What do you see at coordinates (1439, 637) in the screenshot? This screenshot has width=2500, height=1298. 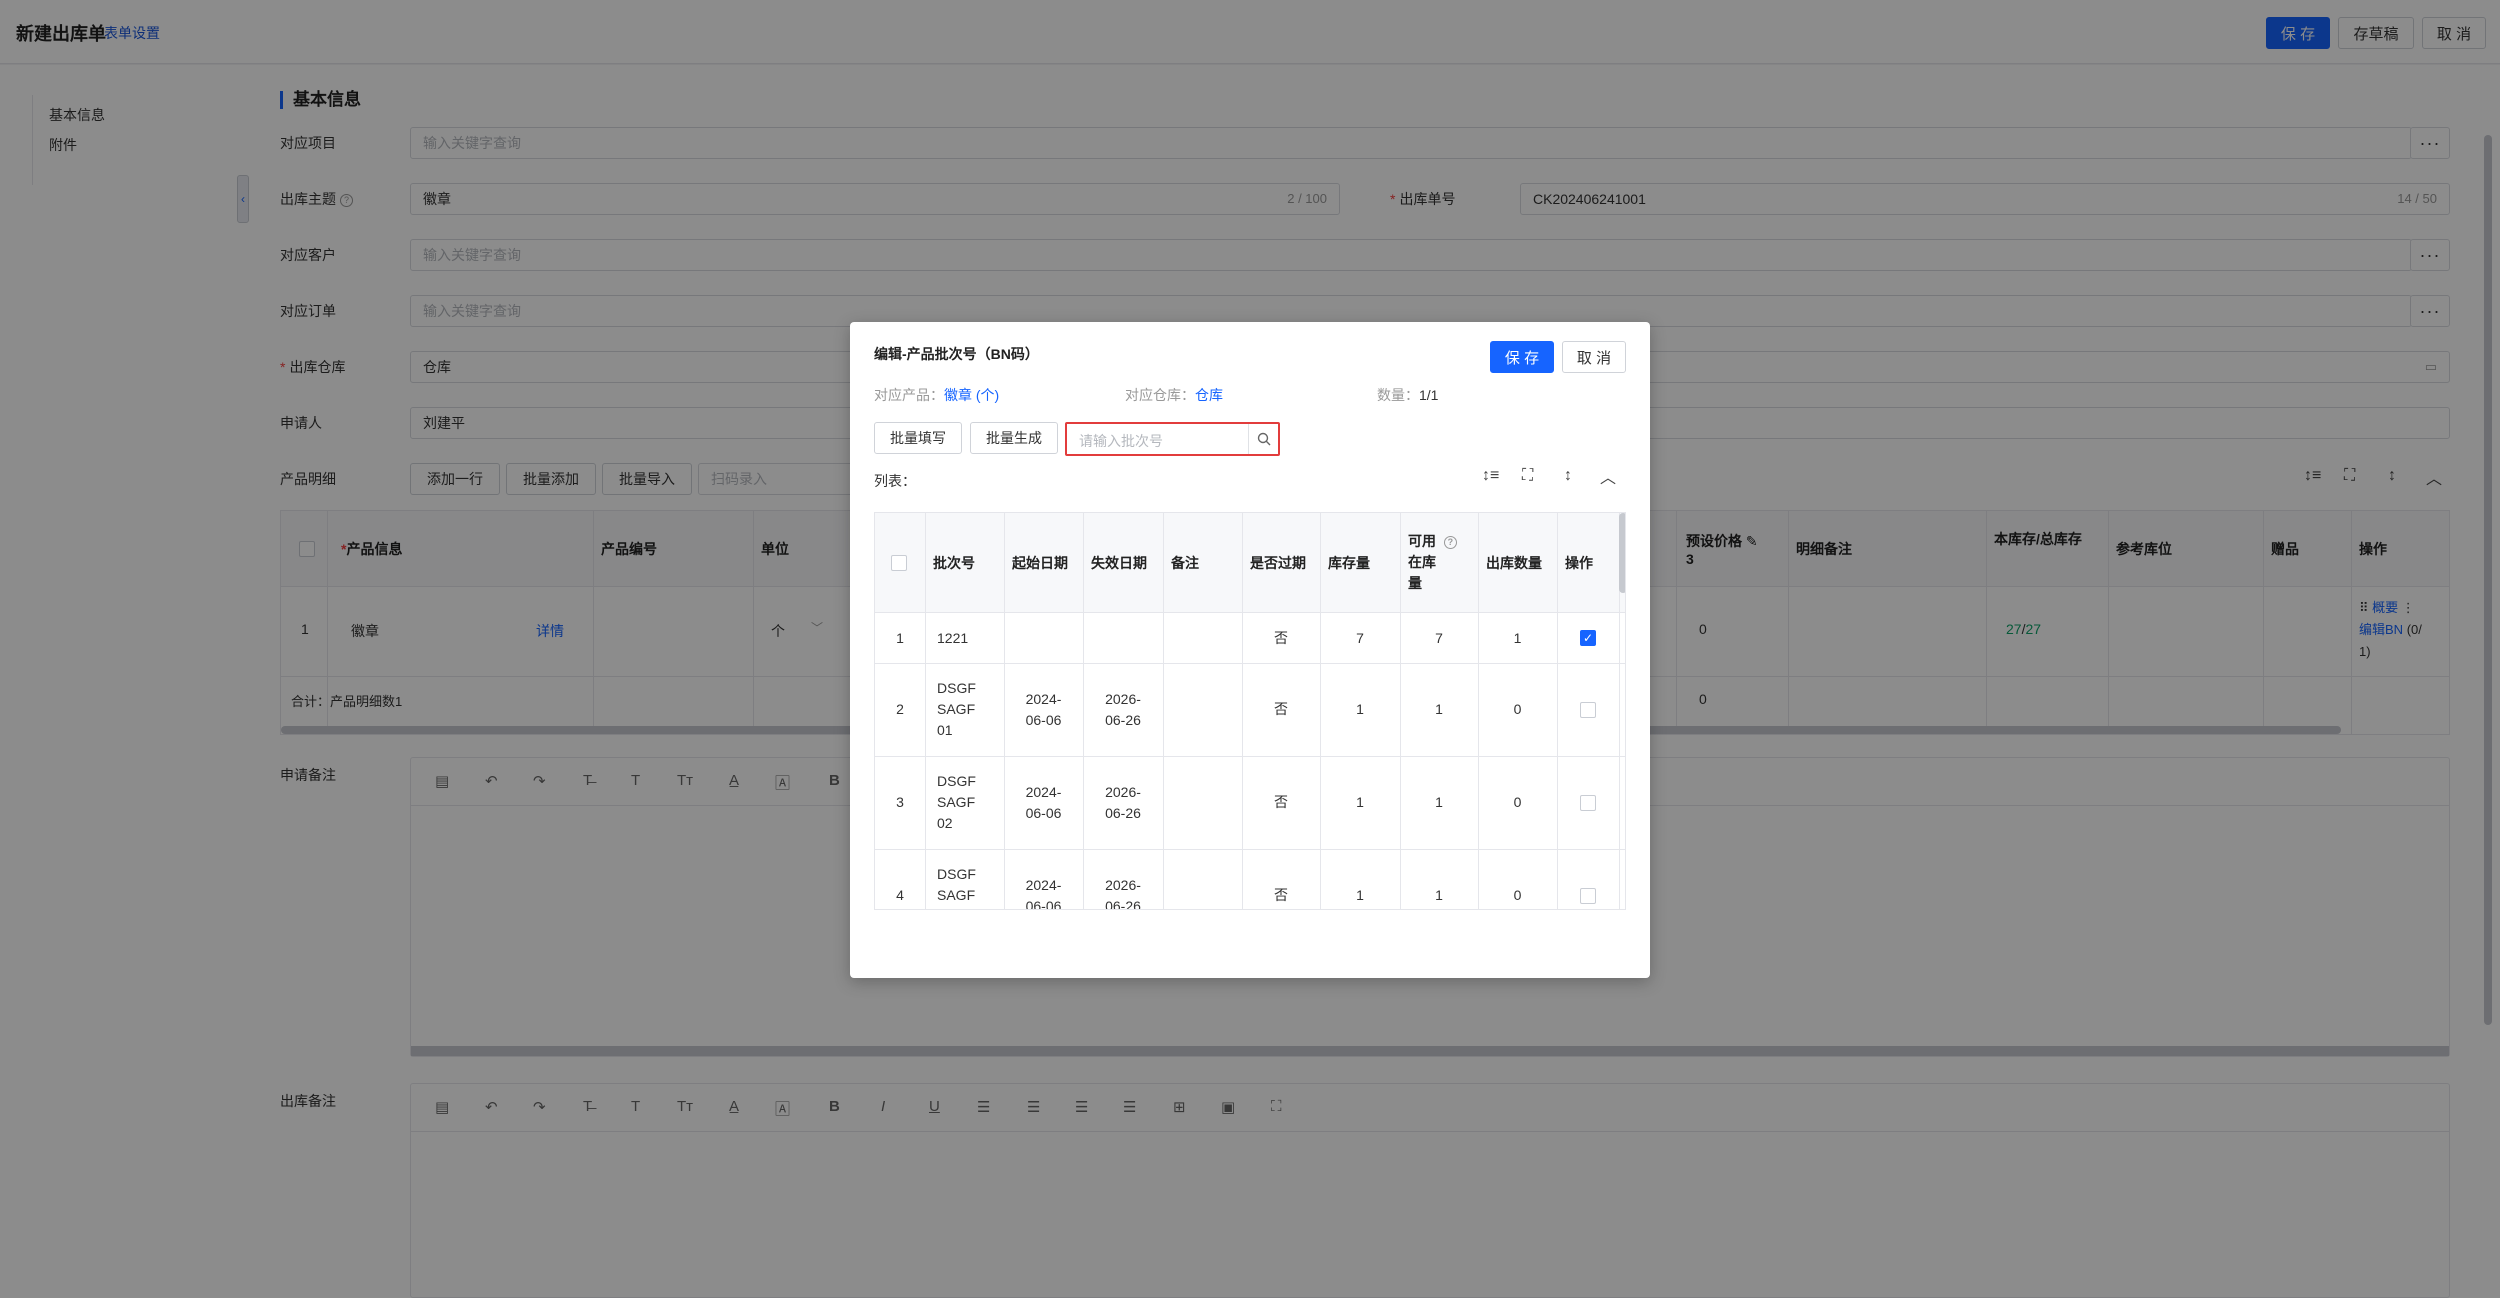 I see `available-value: 7` at bounding box center [1439, 637].